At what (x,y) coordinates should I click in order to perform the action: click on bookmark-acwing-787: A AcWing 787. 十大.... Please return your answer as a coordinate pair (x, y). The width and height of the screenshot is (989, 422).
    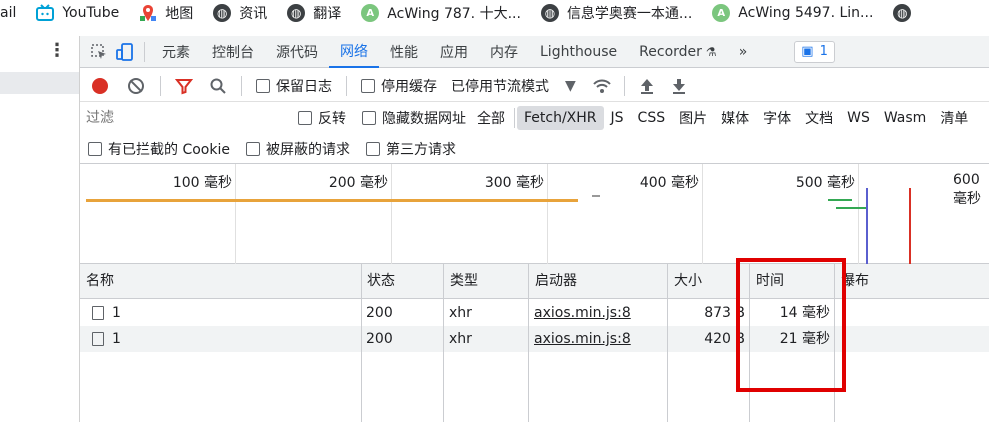
    Looking at the image, I should click on (441, 13).